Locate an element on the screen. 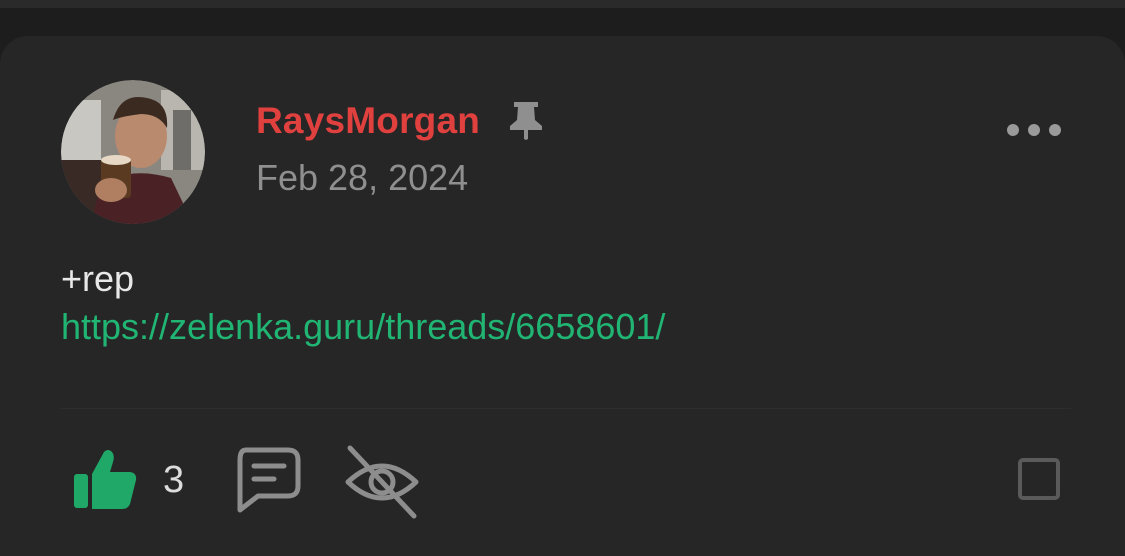 The width and height of the screenshot is (1125, 556). like-count: 3 is located at coordinates (174, 480).